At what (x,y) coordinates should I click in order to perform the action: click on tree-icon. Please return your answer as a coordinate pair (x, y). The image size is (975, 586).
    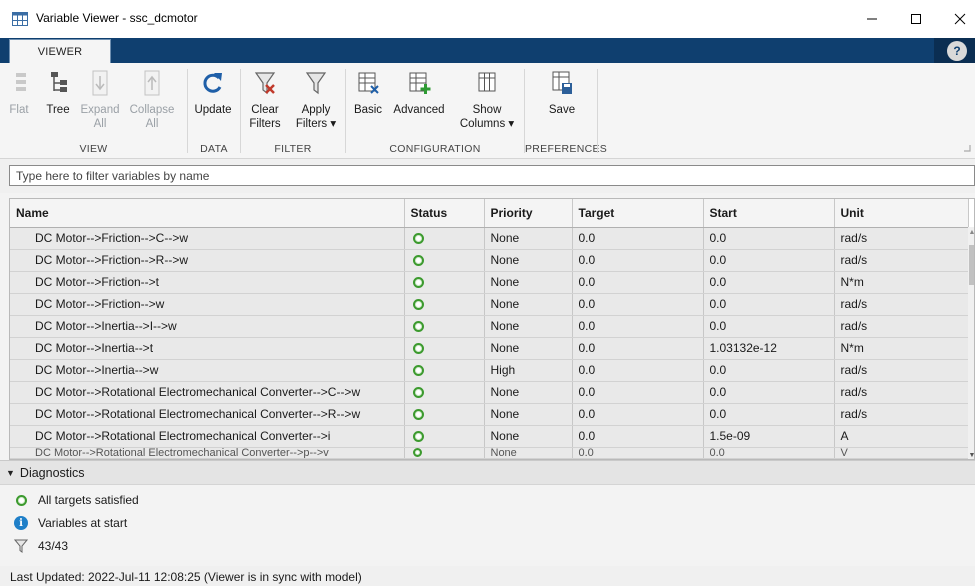
    Looking at the image, I should click on (59, 82).